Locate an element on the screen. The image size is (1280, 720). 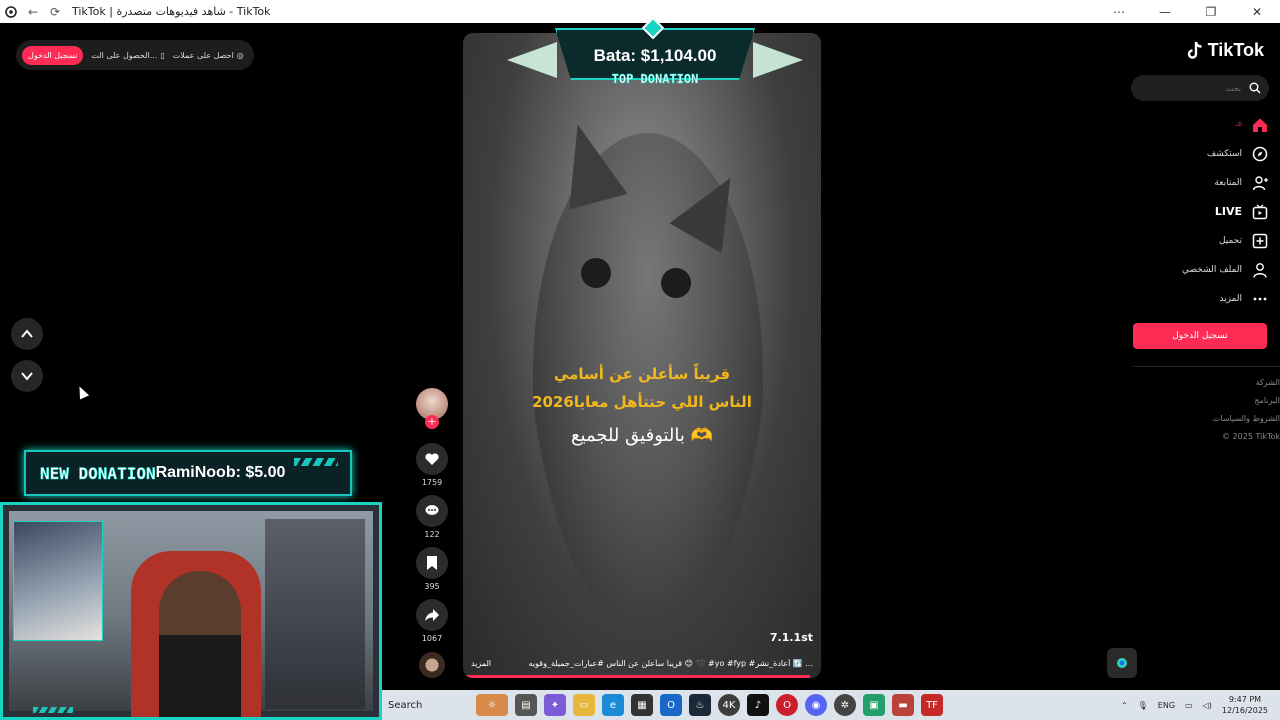
sidebar-item-profile: الملف الشخصي is located at coordinates (1188, 269).